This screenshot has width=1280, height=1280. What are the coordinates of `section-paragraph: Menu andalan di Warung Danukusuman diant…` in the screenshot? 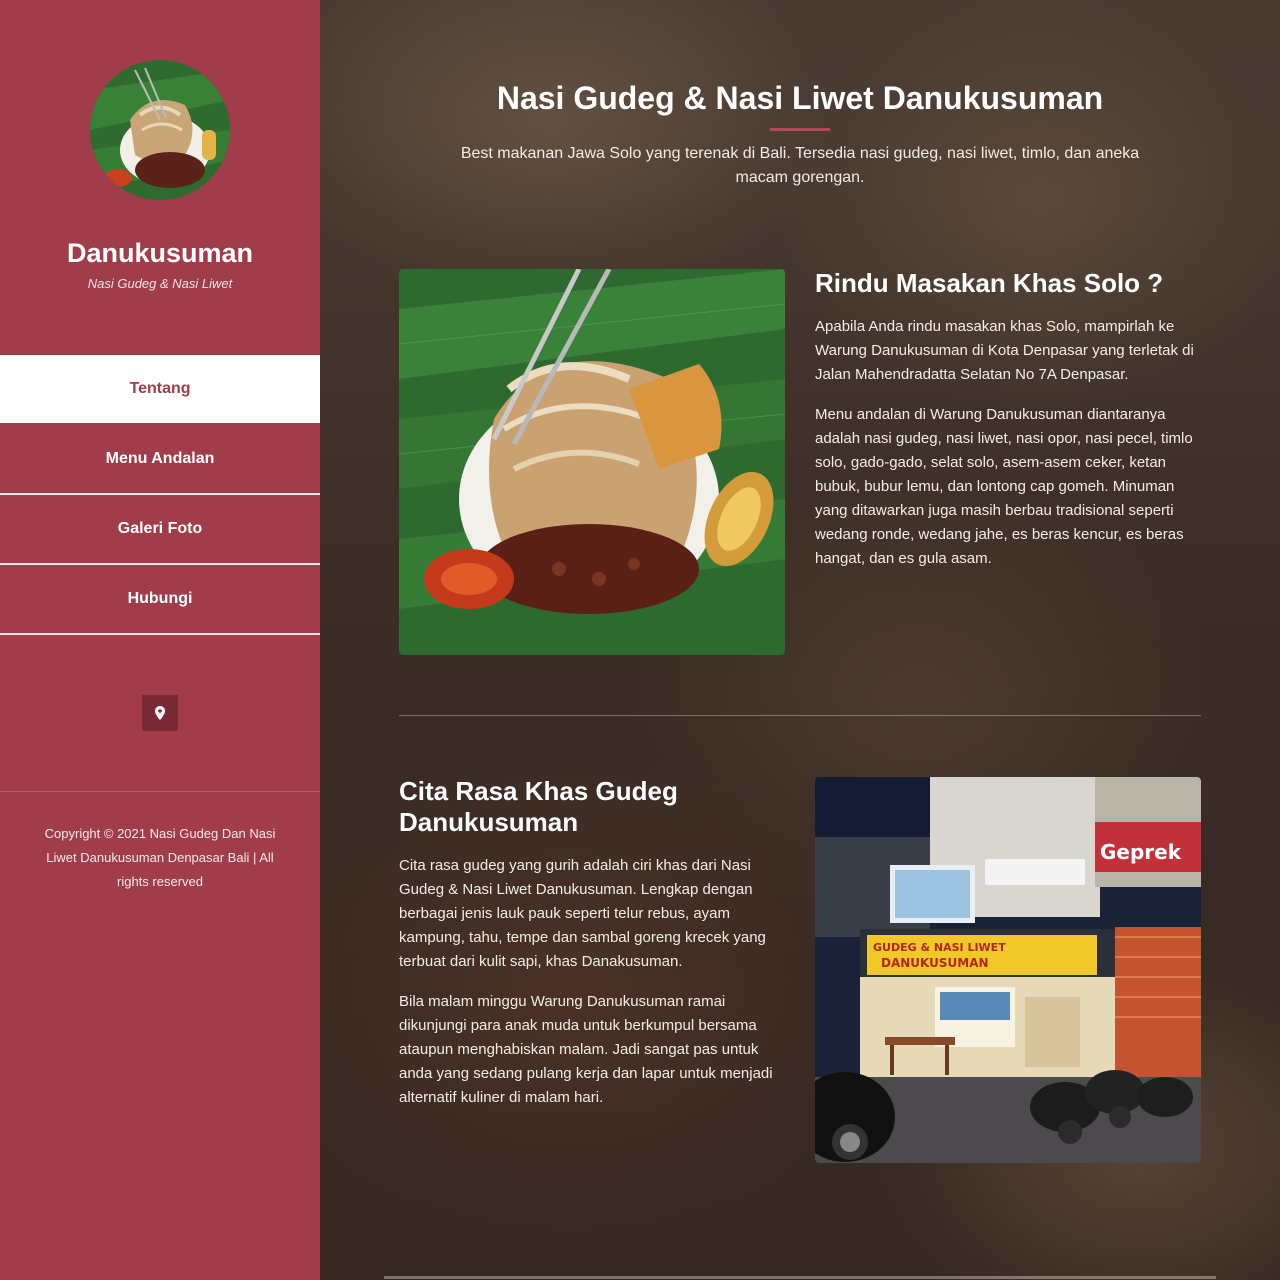 It's located at (1004, 486).